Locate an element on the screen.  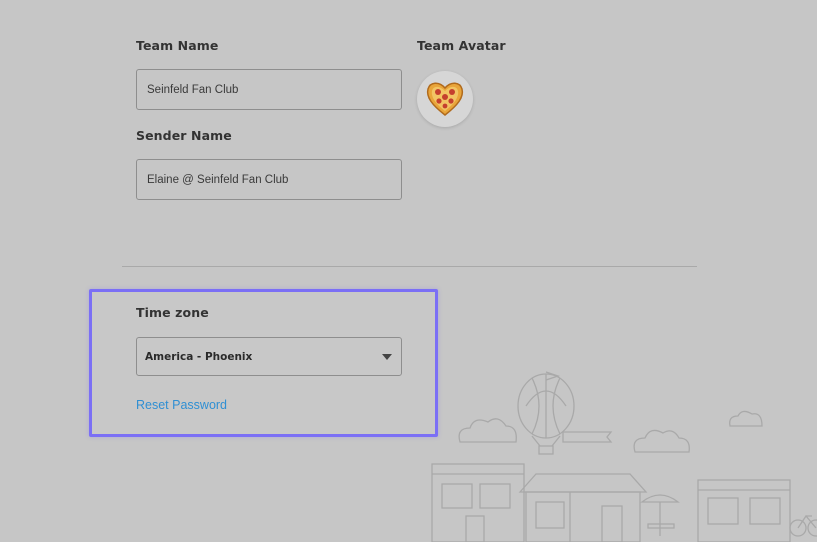
sender-name-input: Elaine @ Seinfeld Fan Club is located at coordinates (269, 179).